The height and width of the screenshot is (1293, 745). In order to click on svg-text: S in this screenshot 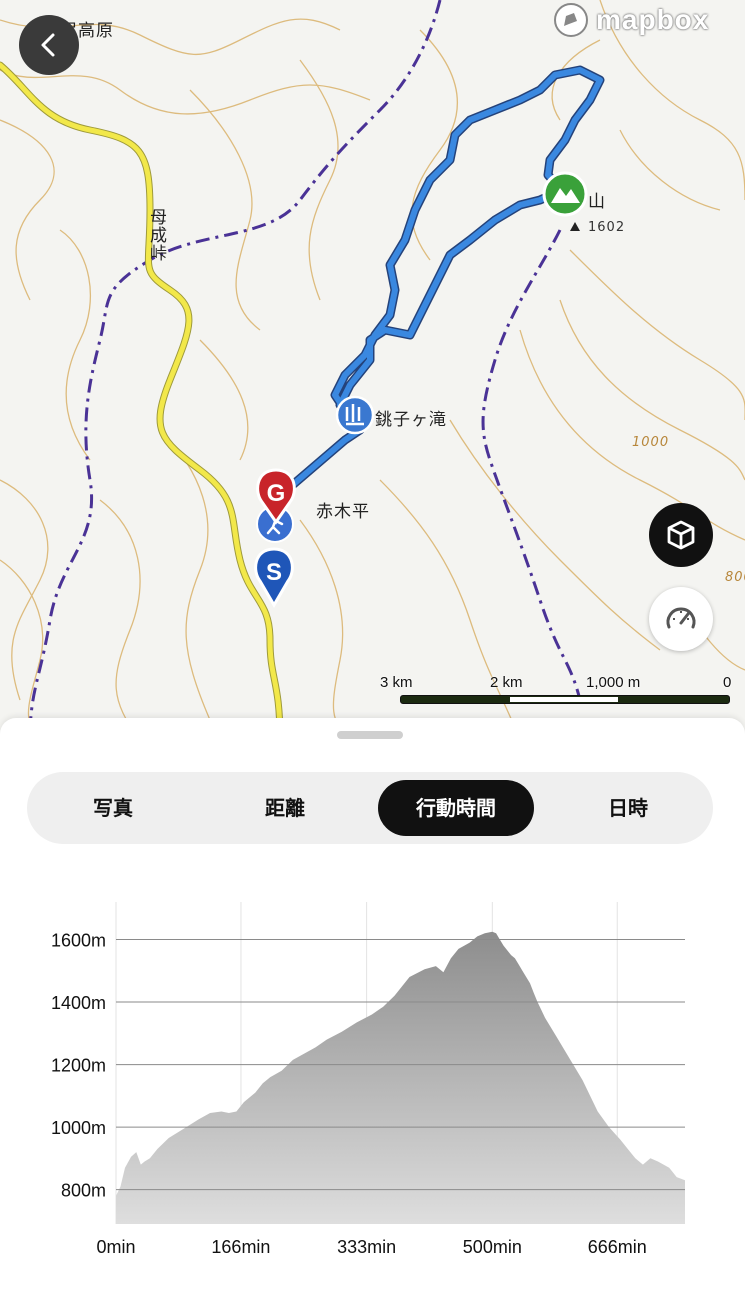, I will do `click(274, 572)`.